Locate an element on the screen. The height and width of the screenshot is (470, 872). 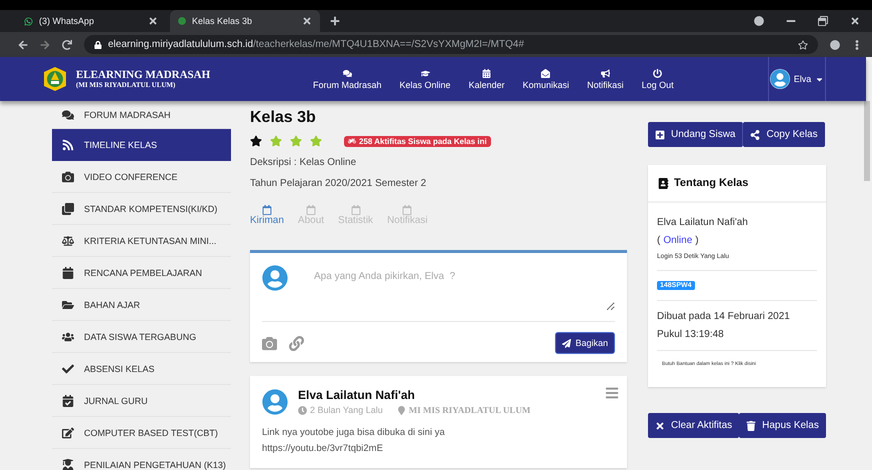
nav-link: Kalender is located at coordinates (487, 79).